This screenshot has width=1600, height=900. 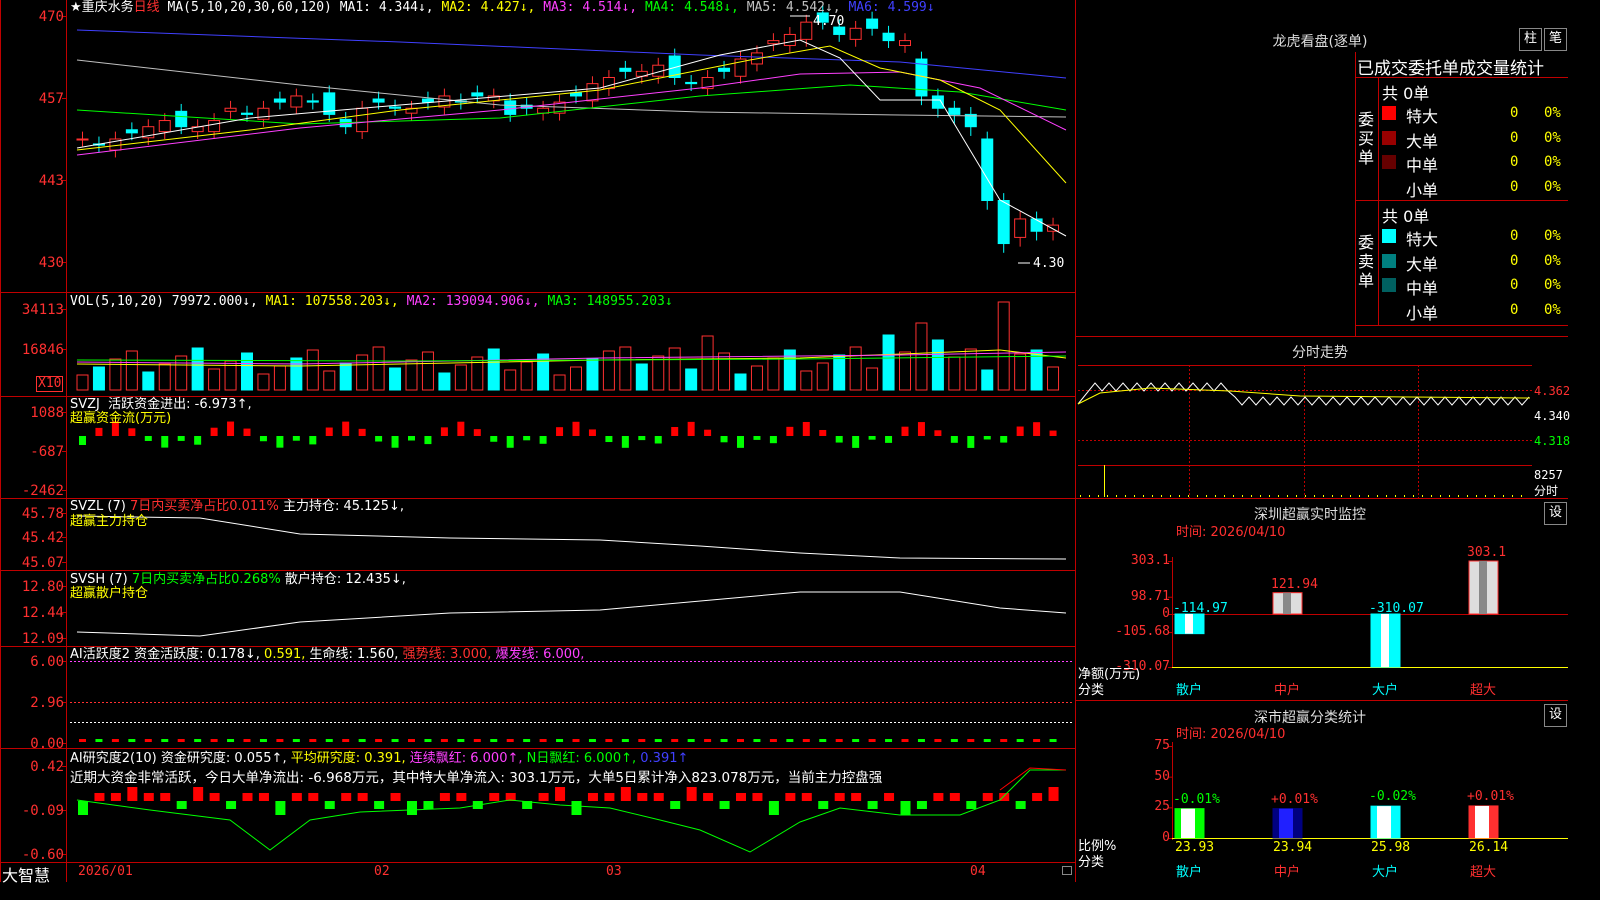 I want to click on buy-percent: 0%, so click(x=1552, y=113).